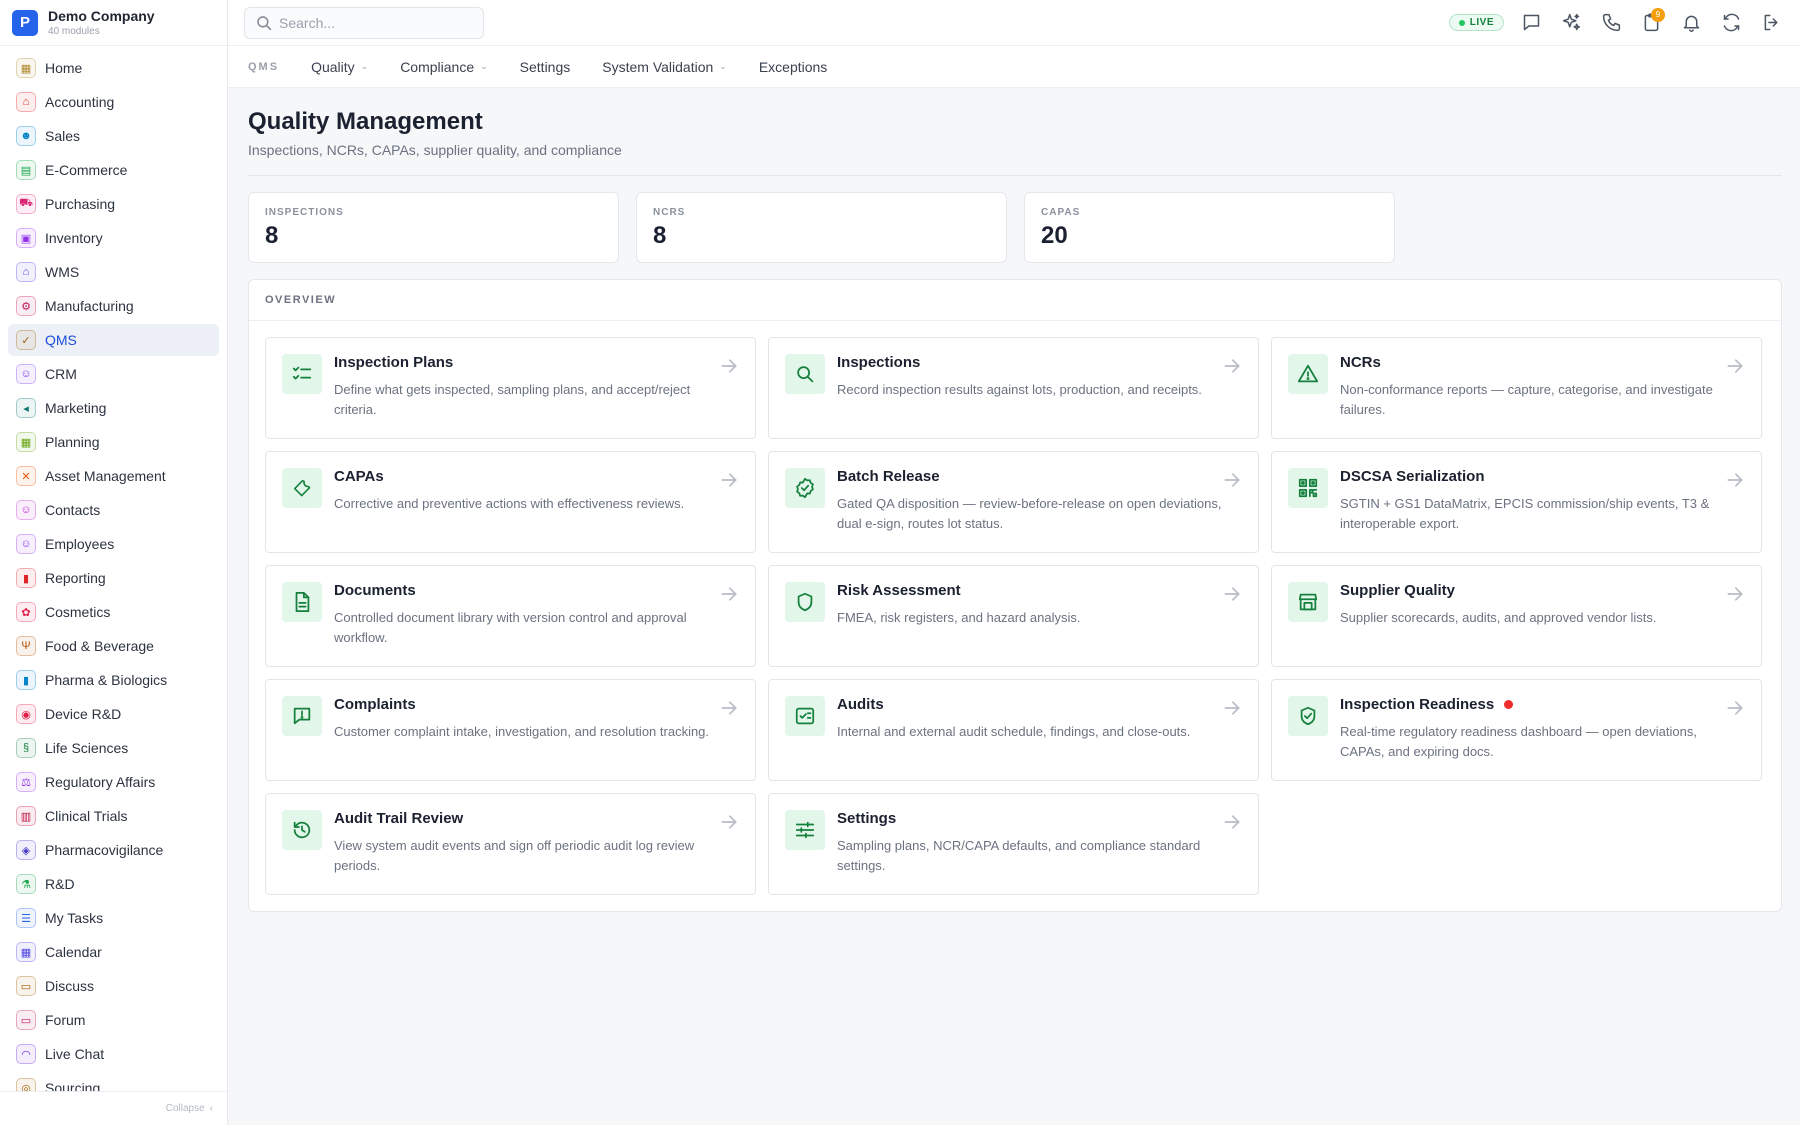 Image resolution: width=1800 pixels, height=1125 pixels. What do you see at coordinates (113, 204) in the screenshot?
I see `sidebar-item-purchasing: ⛟ Purchasing` at bounding box center [113, 204].